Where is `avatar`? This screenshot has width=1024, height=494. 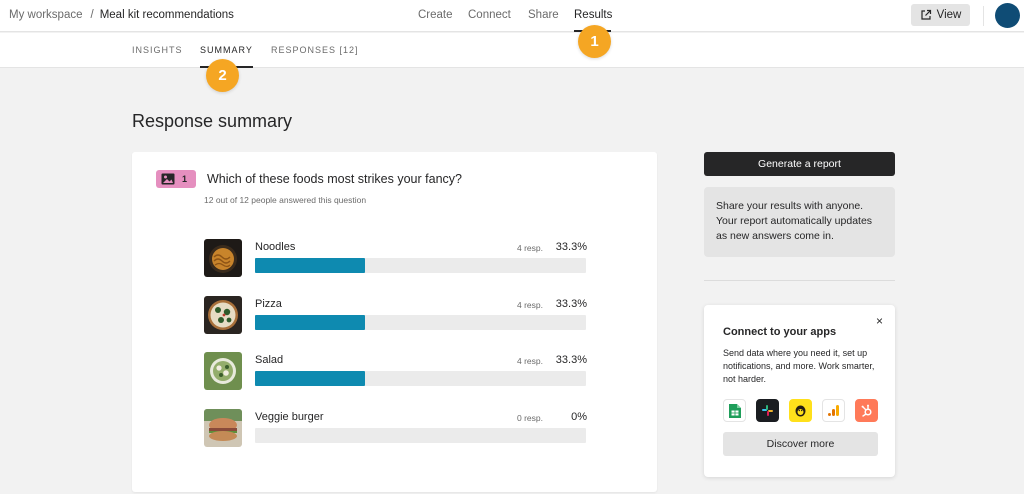
avatar is located at coordinates (1007, 15).